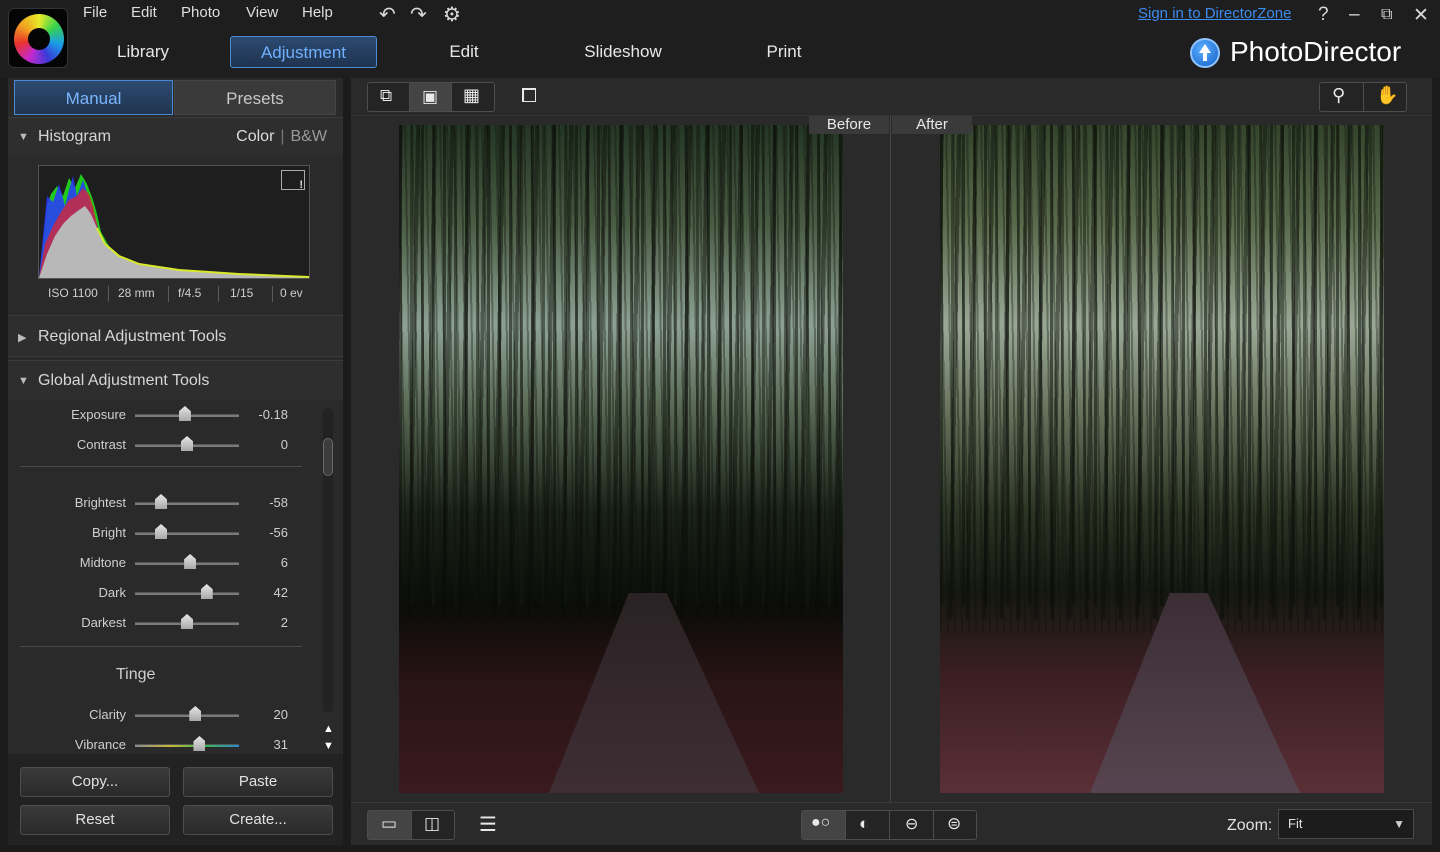  I want to click on reset-button: Reset, so click(95, 820).